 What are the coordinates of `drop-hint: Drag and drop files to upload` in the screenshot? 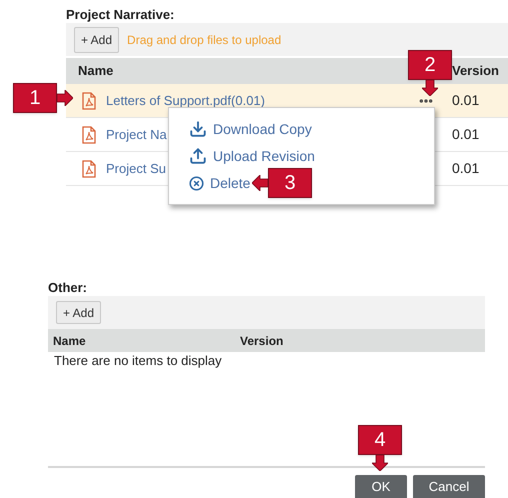 It's located at (204, 40).